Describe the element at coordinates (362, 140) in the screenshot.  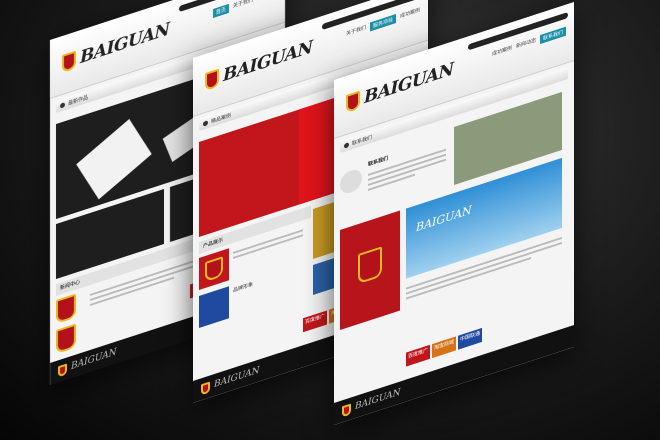
I see `section-title: 联系我们` at that location.